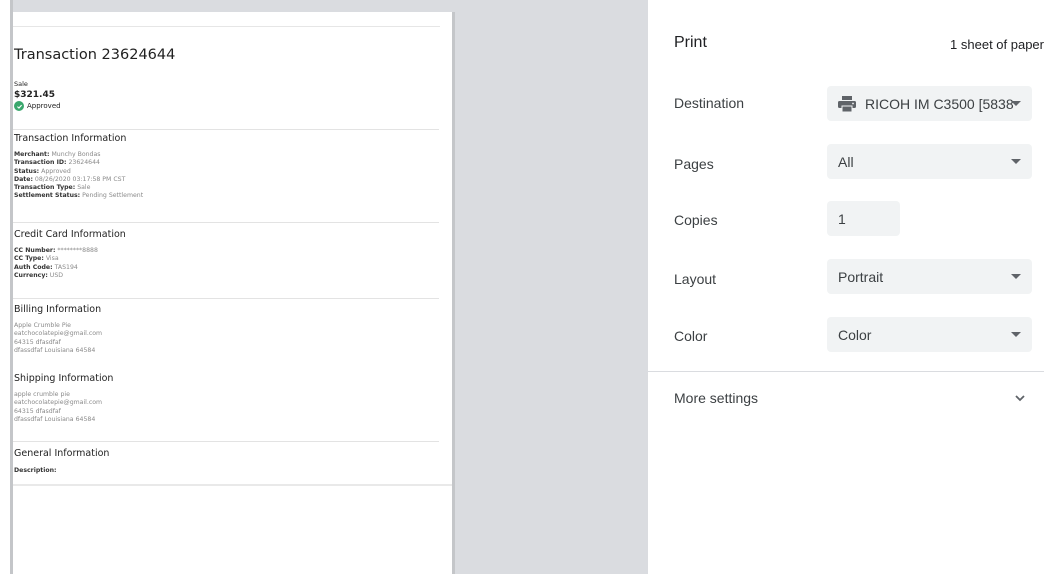 The height and width of the screenshot is (574, 1044). What do you see at coordinates (42, 171) in the screenshot?
I see `detail-line: Status: Approved` at bounding box center [42, 171].